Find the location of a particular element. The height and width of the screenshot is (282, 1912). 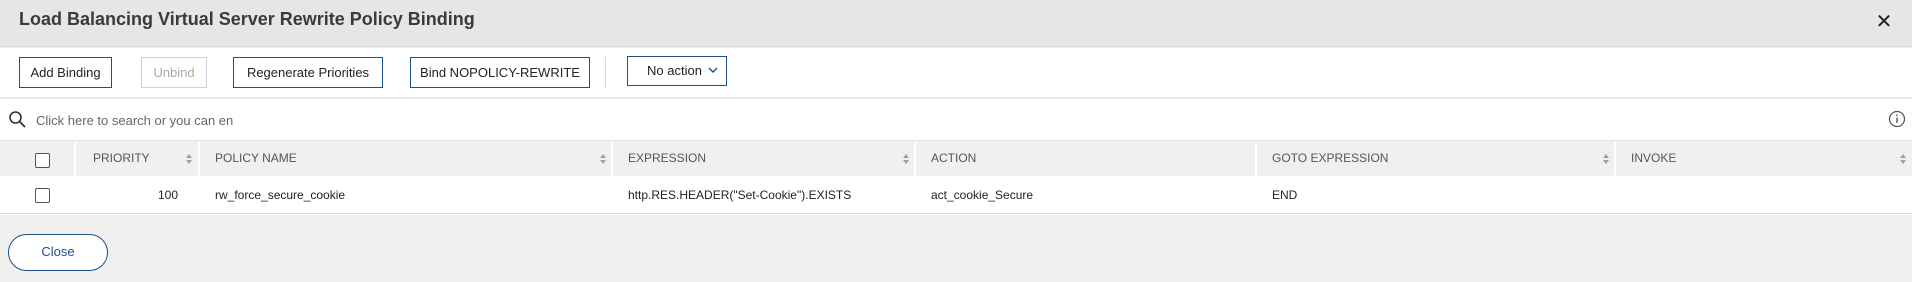

info-icon is located at coordinates (1897, 119).